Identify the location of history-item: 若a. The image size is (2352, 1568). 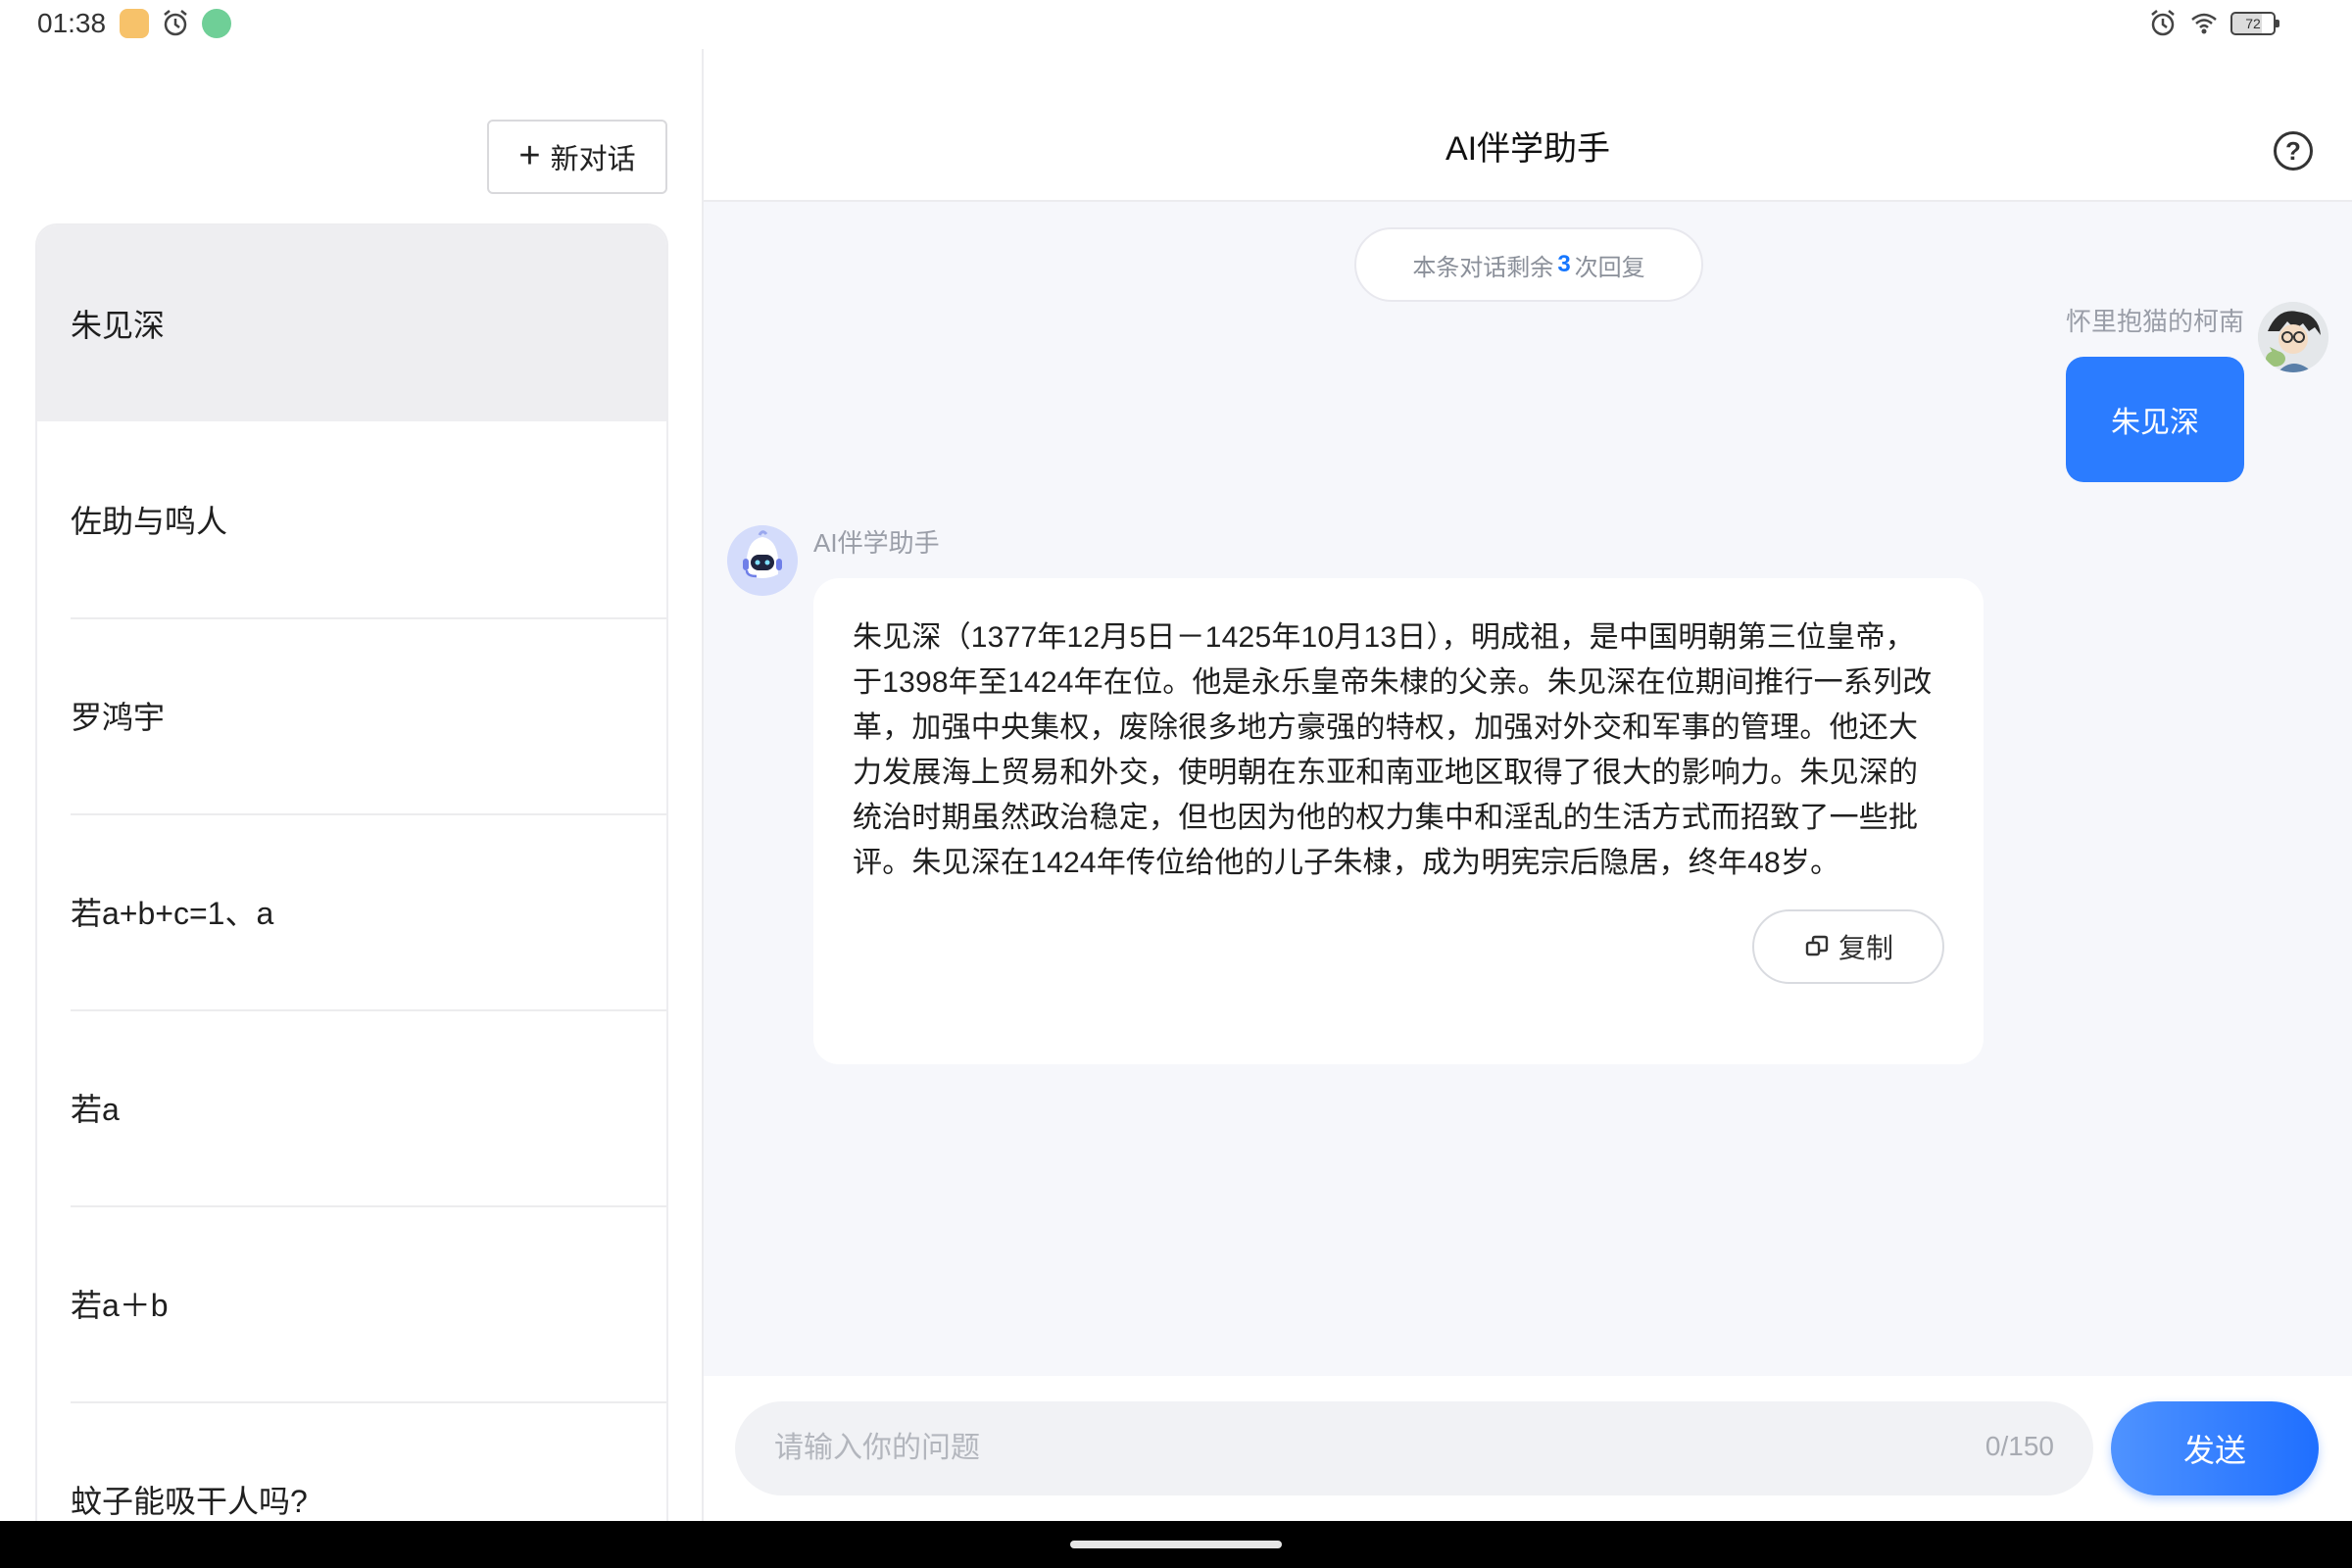
(351, 1107).